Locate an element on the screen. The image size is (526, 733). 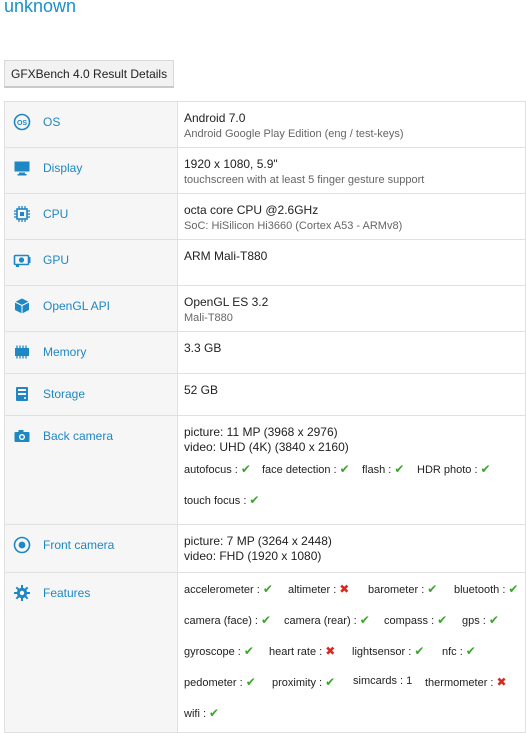
feature-item: gyroscope : ✔ is located at coordinates (219, 651).